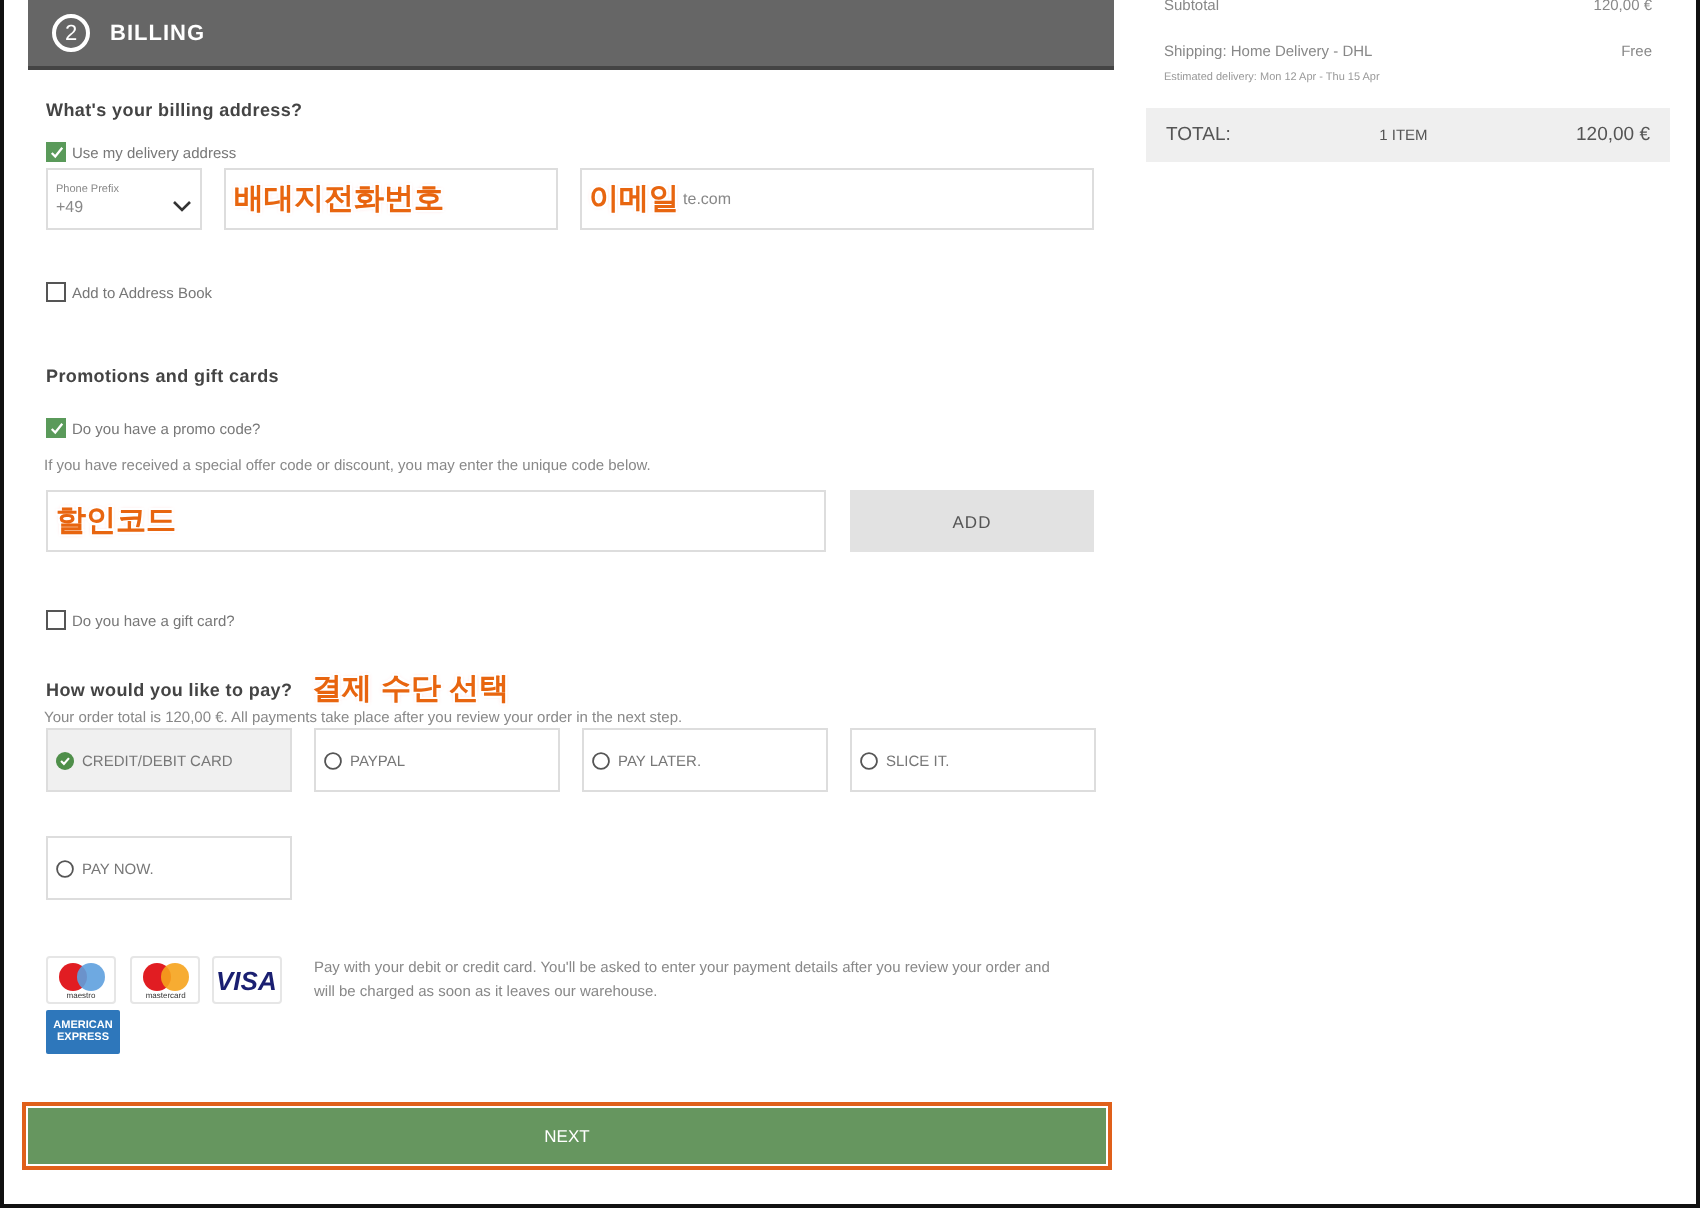 Image resolution: width=1700 pixels, height=1208 pixels. Describe the element at coordinates (164, 376) in the screenshot. I see `section-heading: Promotions and gift cards` at that location.